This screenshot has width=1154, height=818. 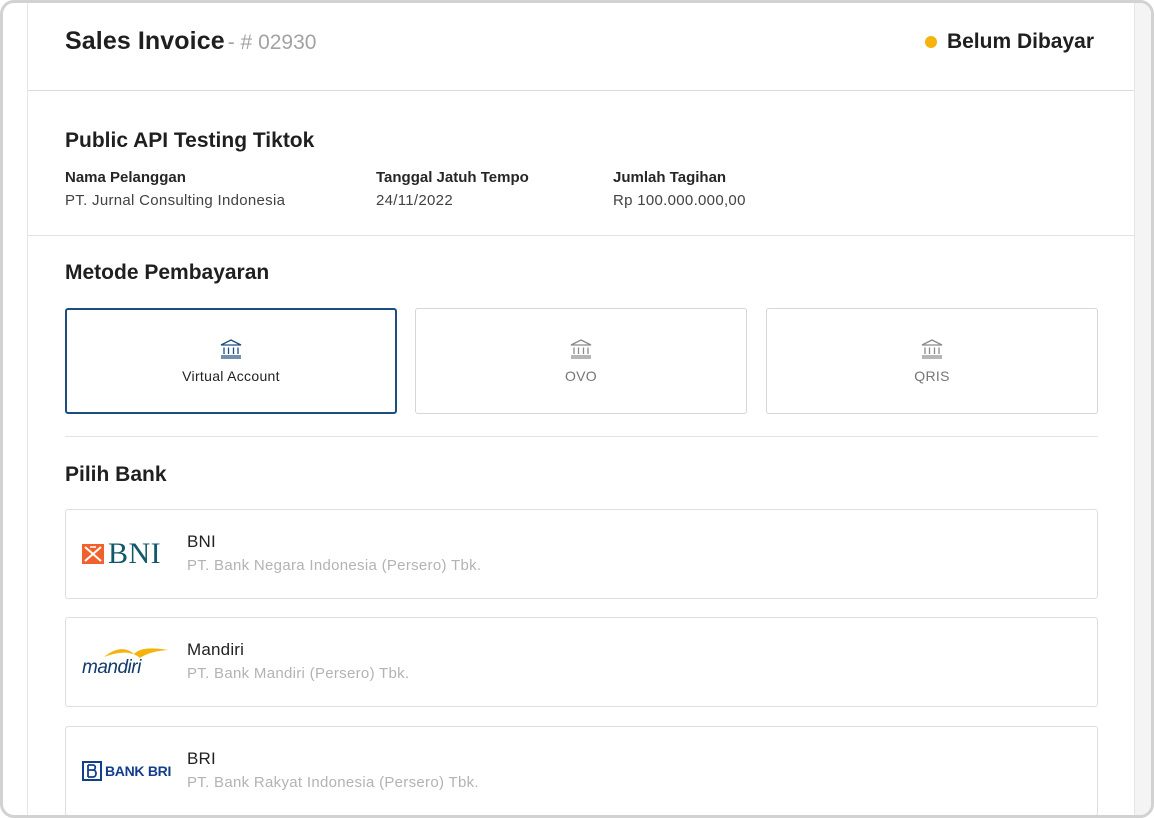 I want to click on status-badge: Belum Dibayar, so click(x=1009, y=42).